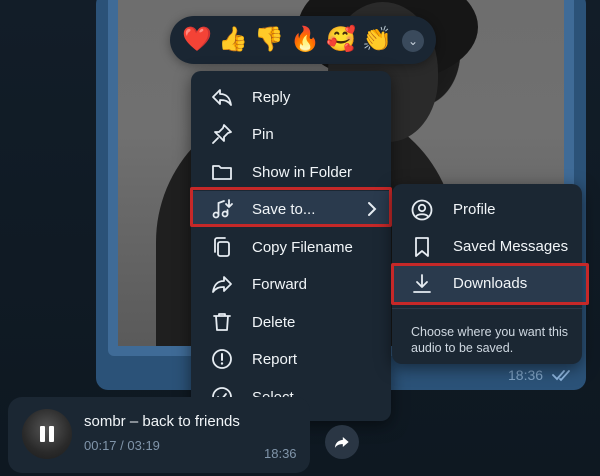 The height and width of the screenshot is (476, 600). I want to click on submenu-item-label: Saved Messages, so click(511, 246).